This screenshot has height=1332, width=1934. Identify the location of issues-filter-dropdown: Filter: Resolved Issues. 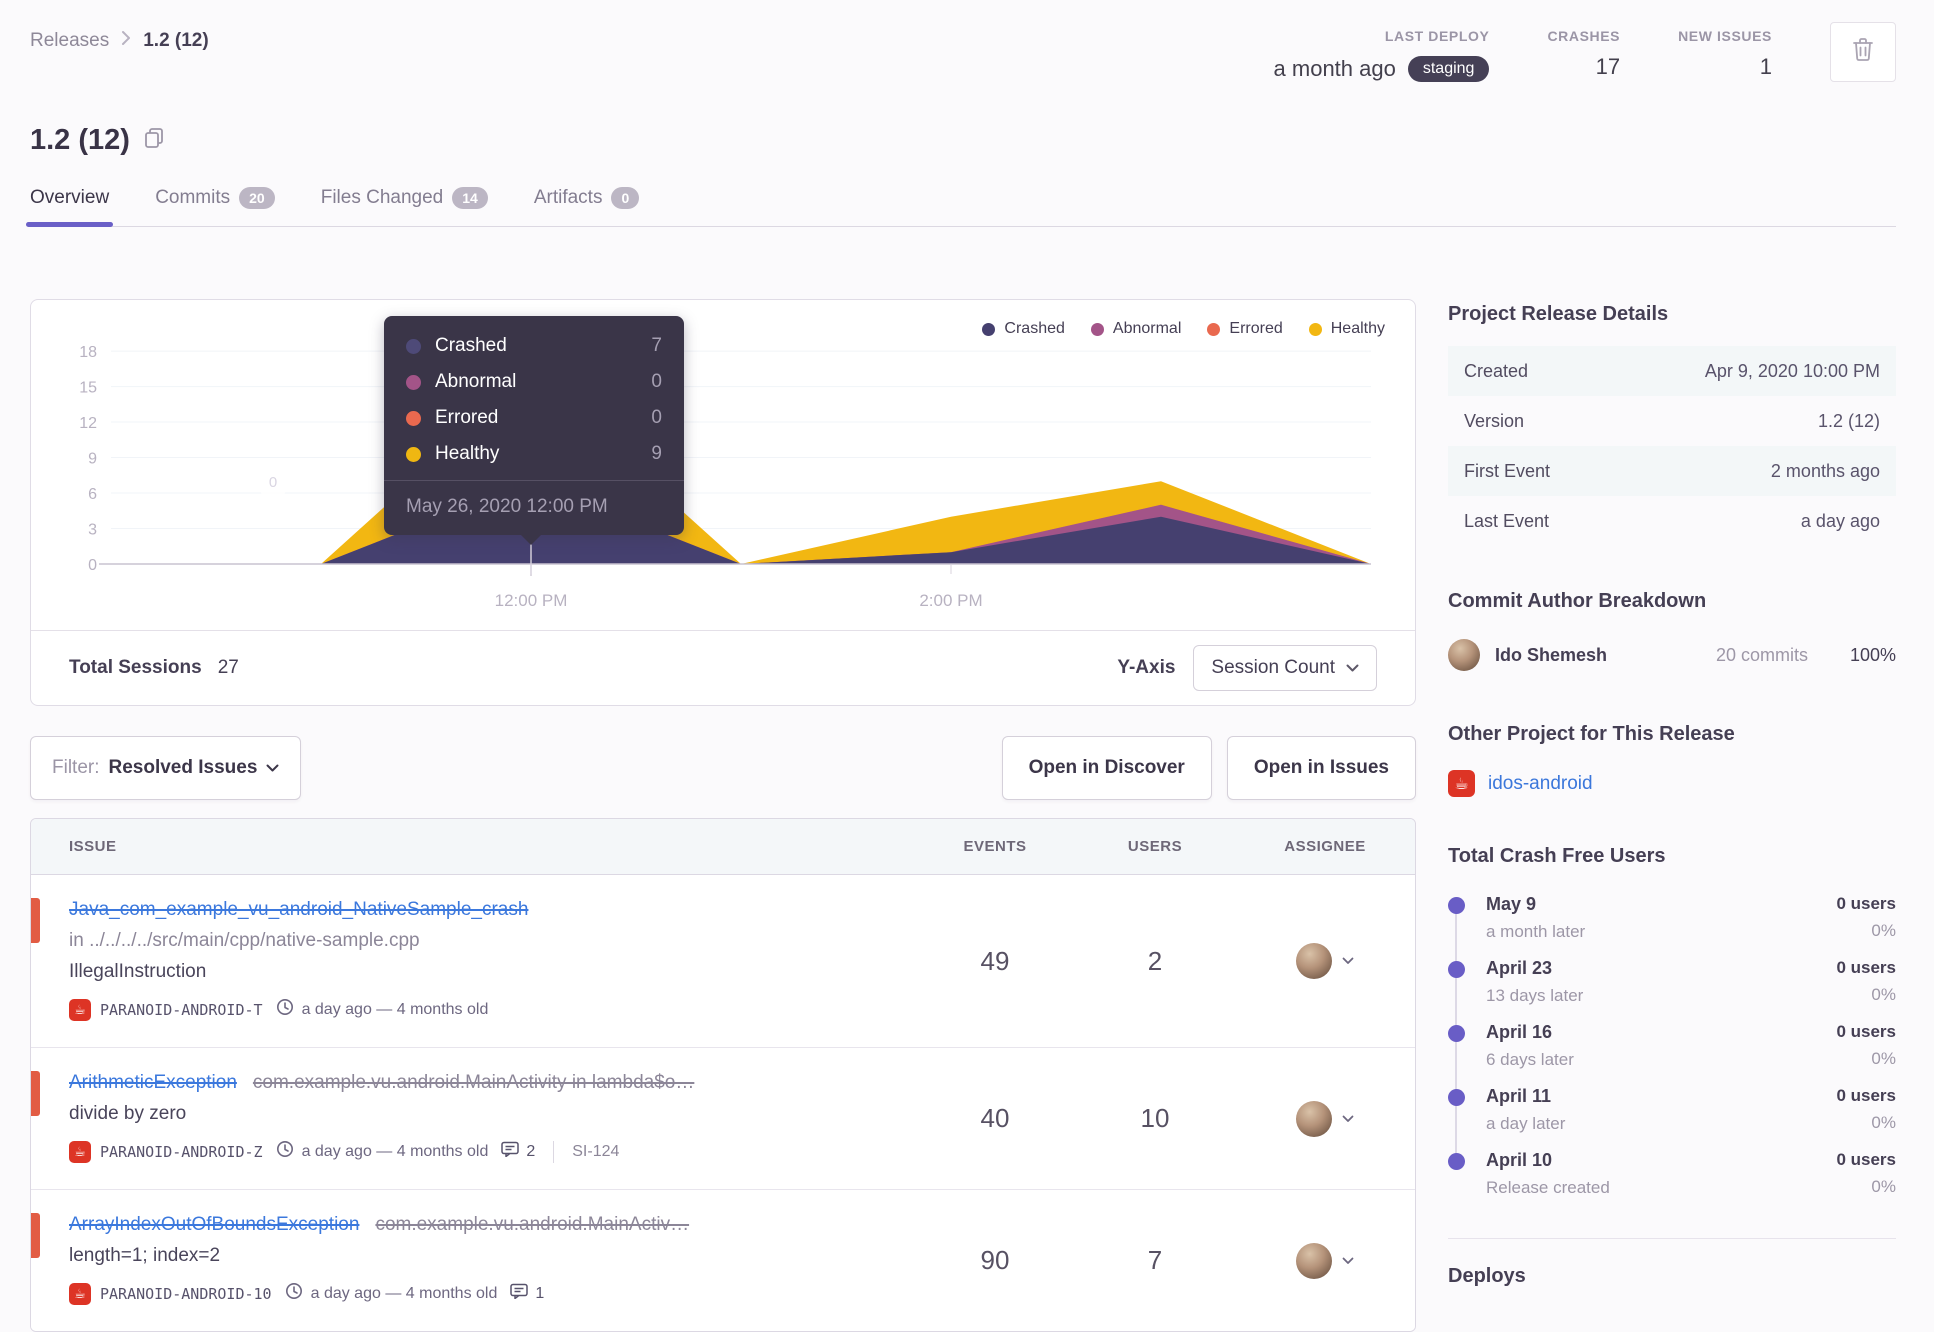
(166, 768).